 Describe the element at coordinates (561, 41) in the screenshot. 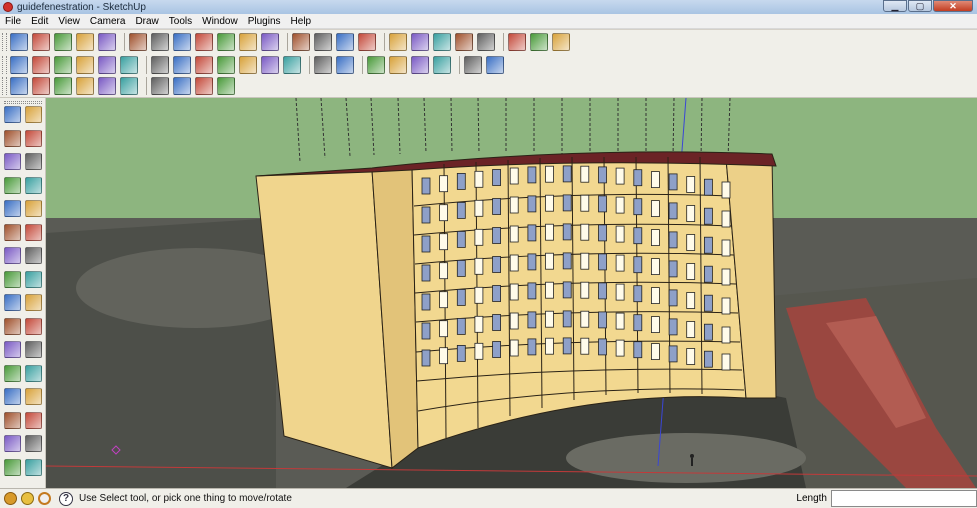

I see `shadow-icon` at that location.